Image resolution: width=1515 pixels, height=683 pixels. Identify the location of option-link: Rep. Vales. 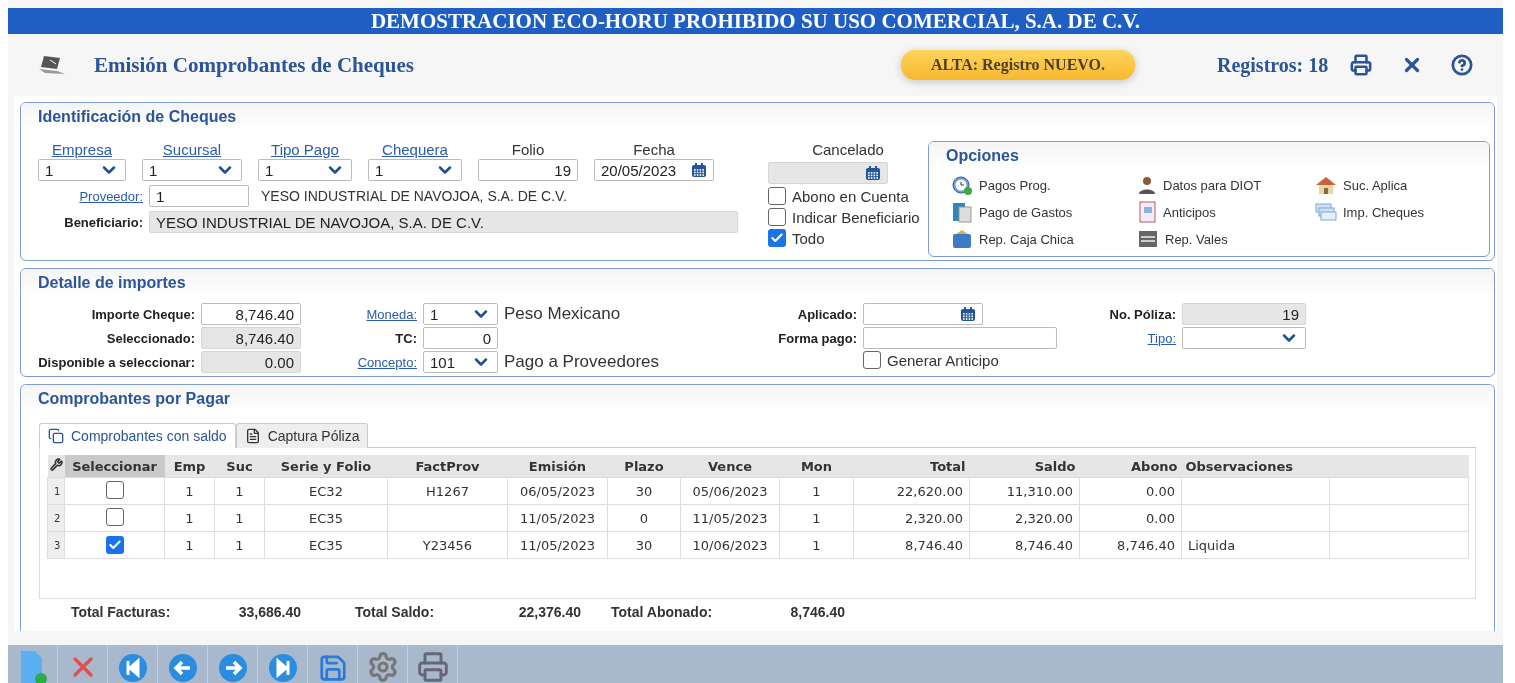
(1226, 239).